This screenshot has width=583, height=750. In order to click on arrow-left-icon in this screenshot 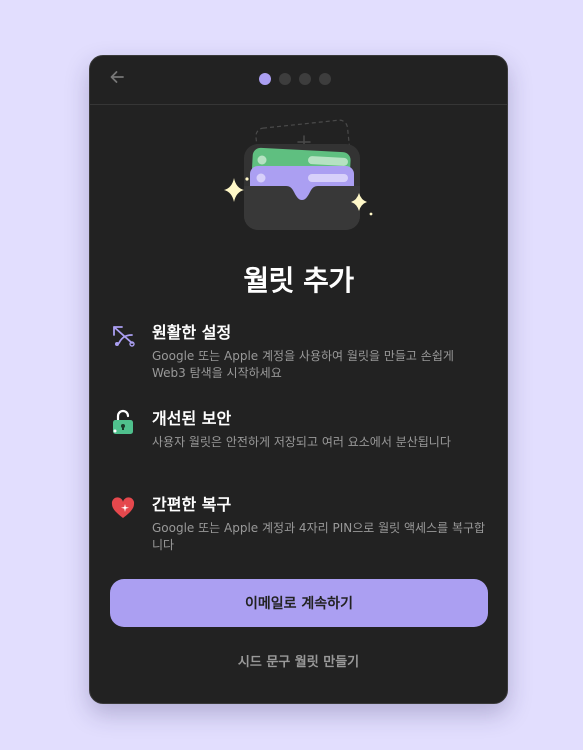, I will do `click(117, 79)`.